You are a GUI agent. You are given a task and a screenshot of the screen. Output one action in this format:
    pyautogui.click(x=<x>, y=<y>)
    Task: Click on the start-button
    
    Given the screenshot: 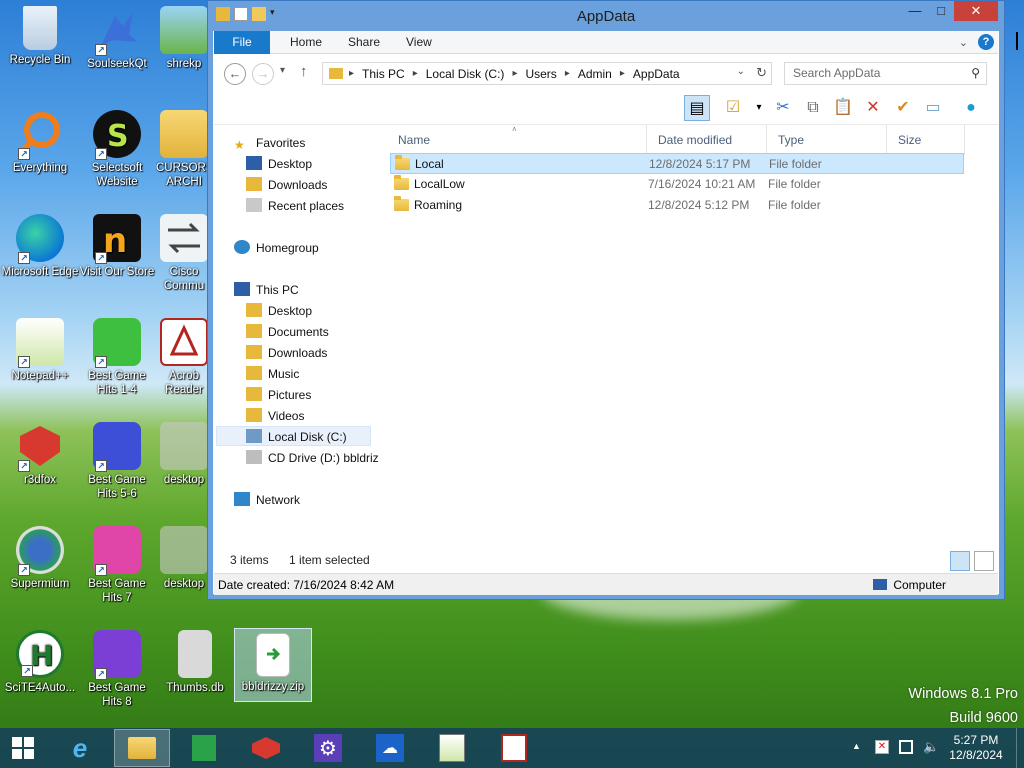 What is the action you would take?
    pyautogui.click(x=23, y=748)
    